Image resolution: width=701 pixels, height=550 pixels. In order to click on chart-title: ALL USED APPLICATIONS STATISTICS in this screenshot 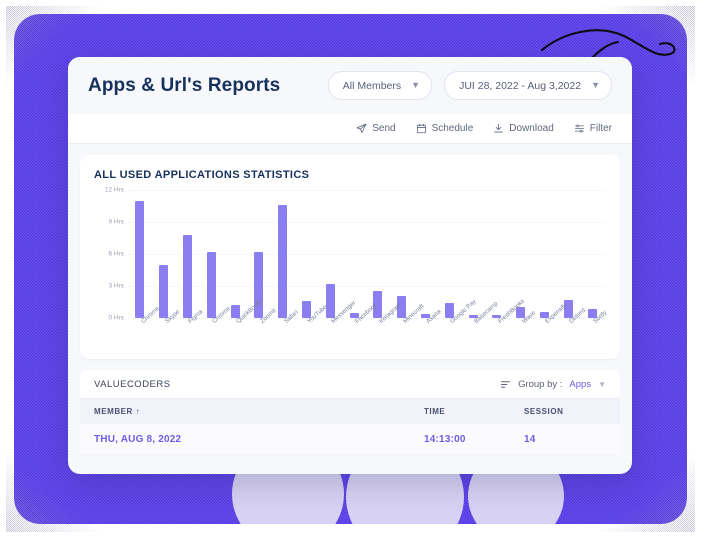, I will do `click(202, 175)`.